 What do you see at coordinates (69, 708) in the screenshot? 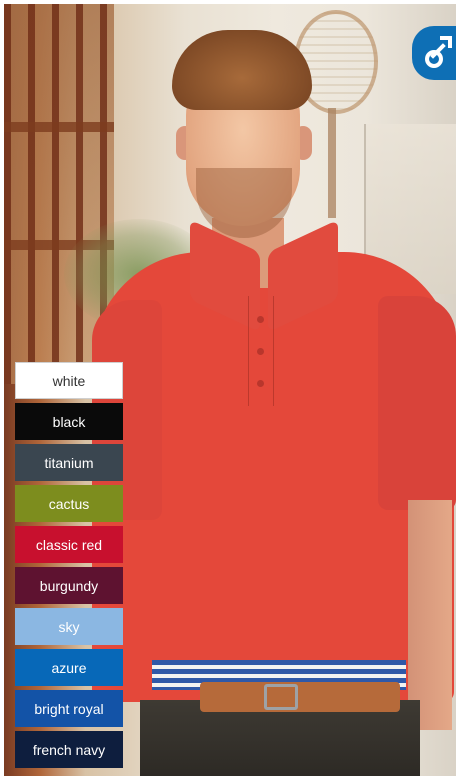
I see `swatch-bright-royal: bright royal` at bounding box center [69, 708].